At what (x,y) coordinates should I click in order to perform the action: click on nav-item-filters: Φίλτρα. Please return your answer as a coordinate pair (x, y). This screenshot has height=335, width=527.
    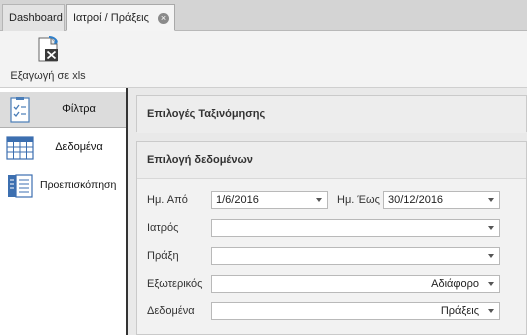
    Looking at the image, I should click on (63, 110).